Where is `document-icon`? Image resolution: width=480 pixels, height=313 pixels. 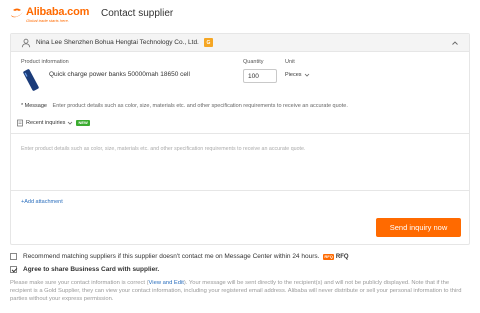 document-icon is located at coordinates (20, 123).